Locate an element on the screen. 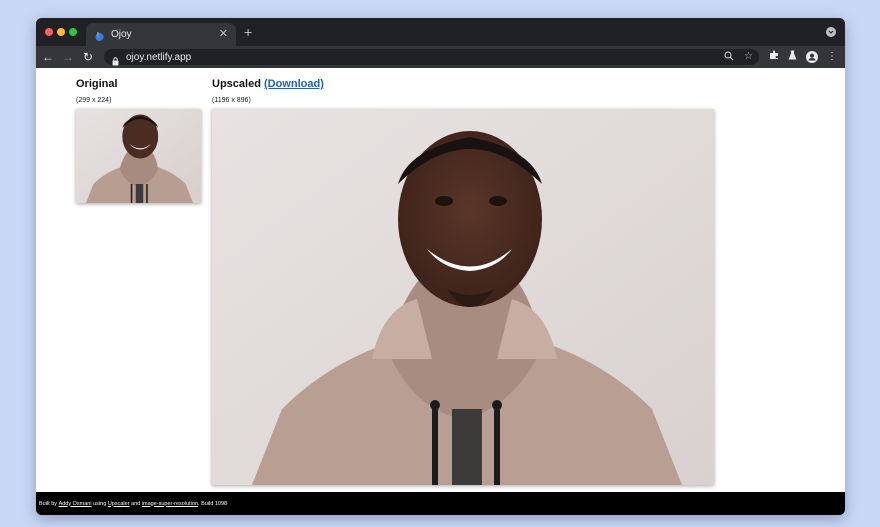 Image resolution: width=880 pixels, height=527 pixels. maximize-window-button is located at coordinates (73, 32).